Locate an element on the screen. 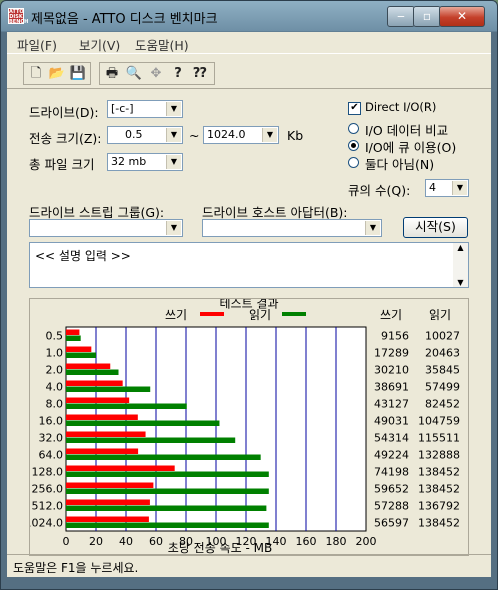  minimize-button: ‒ is located at coordinates (401, 16).